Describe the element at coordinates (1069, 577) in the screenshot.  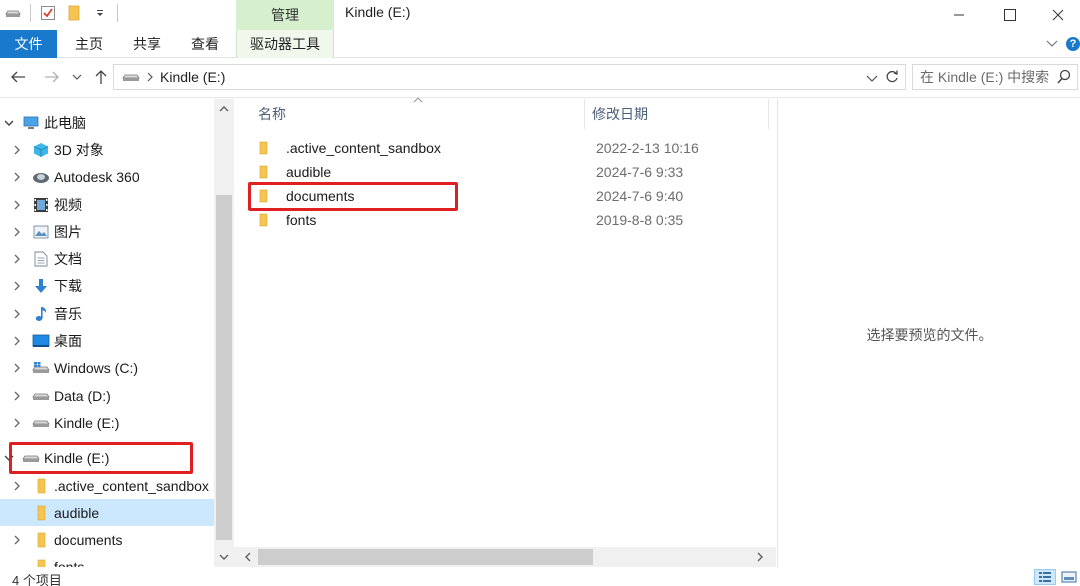
I see `large-icons-view-button` at that location.